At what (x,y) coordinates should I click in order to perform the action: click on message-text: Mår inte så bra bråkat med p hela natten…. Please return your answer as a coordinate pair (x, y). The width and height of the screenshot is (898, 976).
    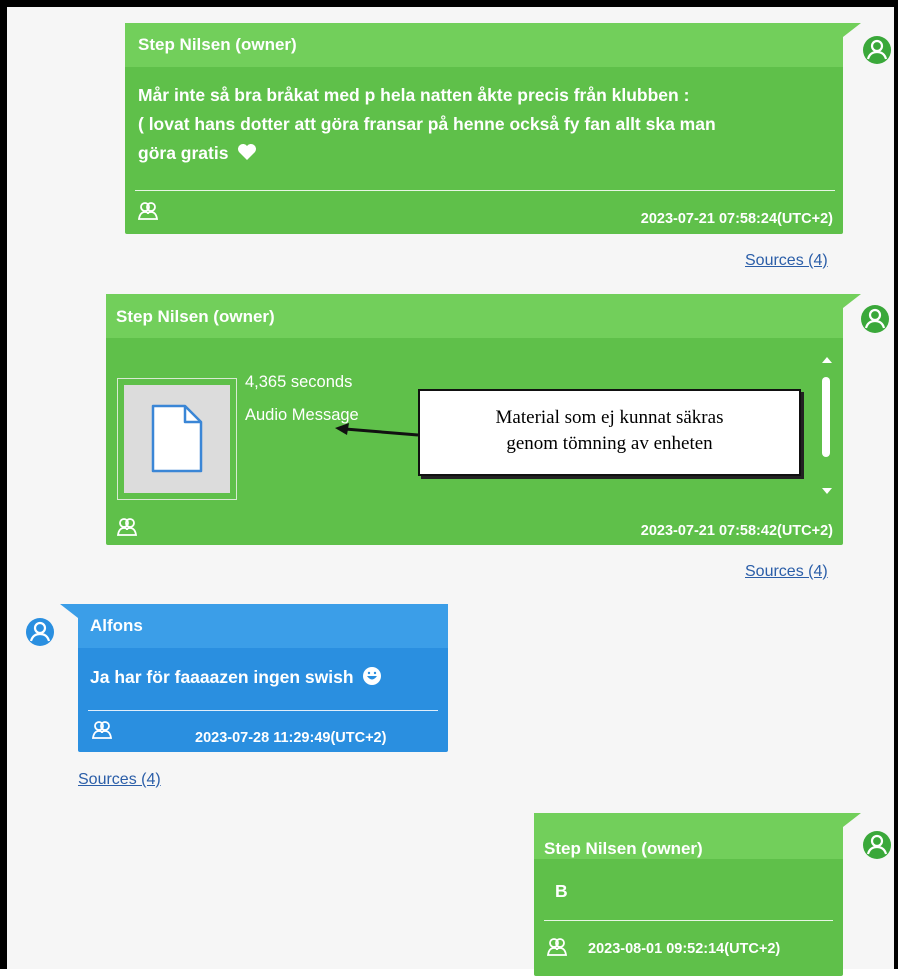
    Looking at the image, I should click on (488, 124).